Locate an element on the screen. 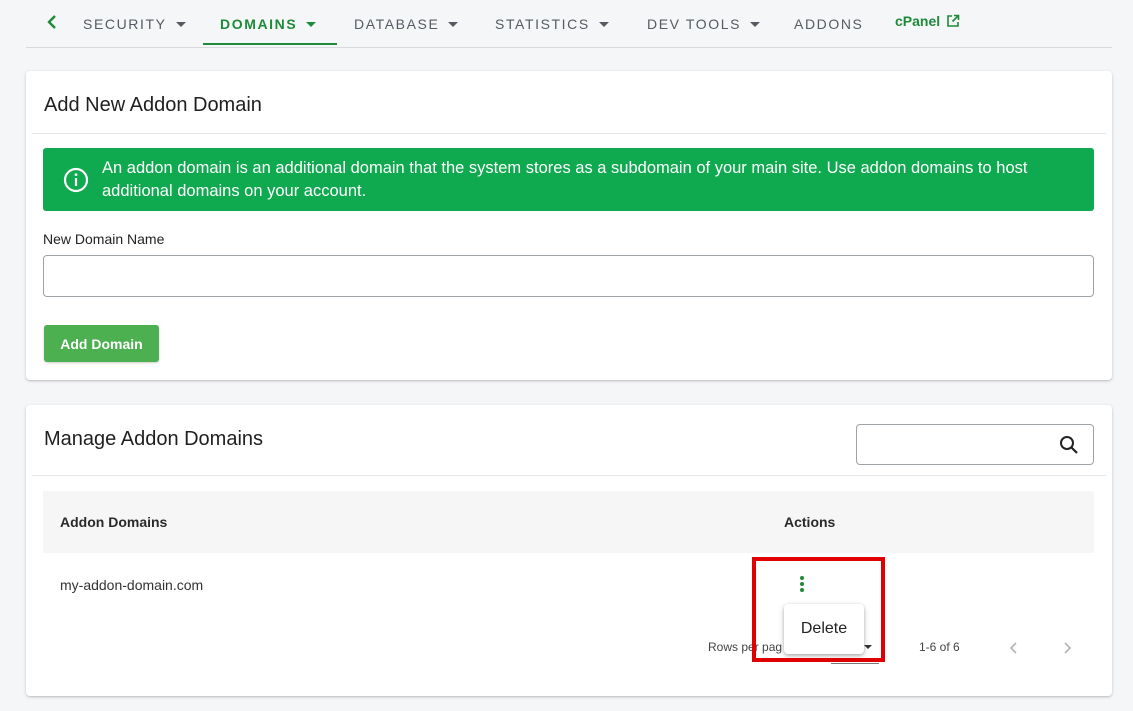 The image size is (1133, 711). tab-addons-label: ADDONS is located at coordinates (829, 23).